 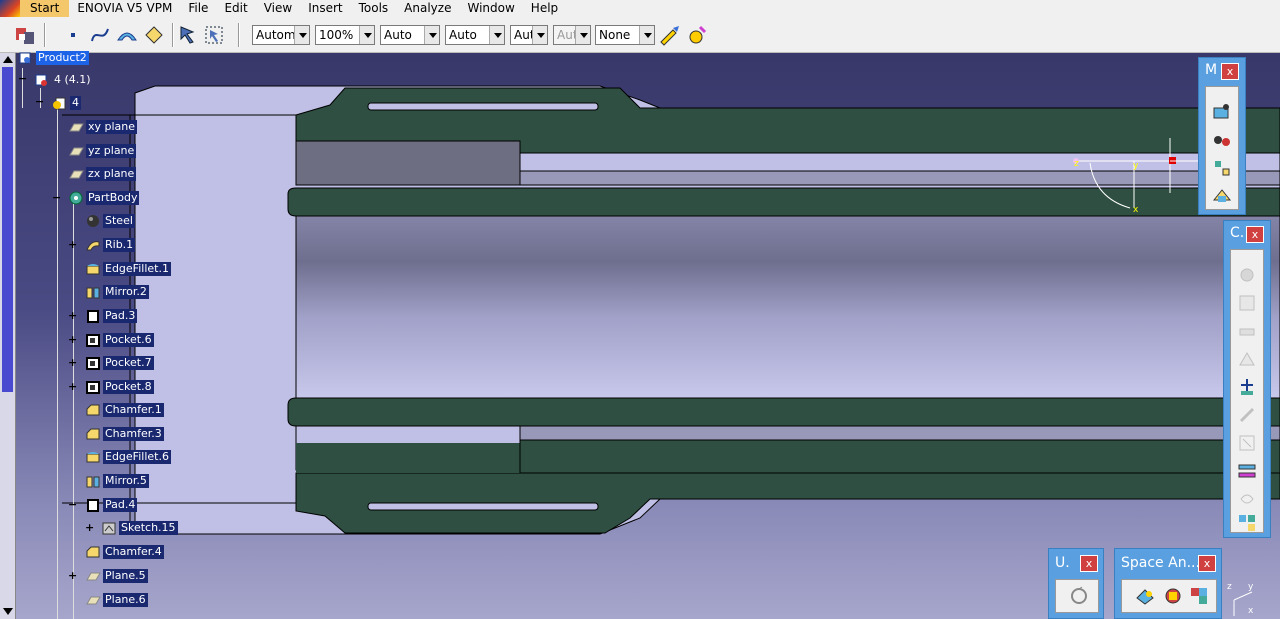 I want to click on point-type-combo: Aut, so click(x=529, y=35).